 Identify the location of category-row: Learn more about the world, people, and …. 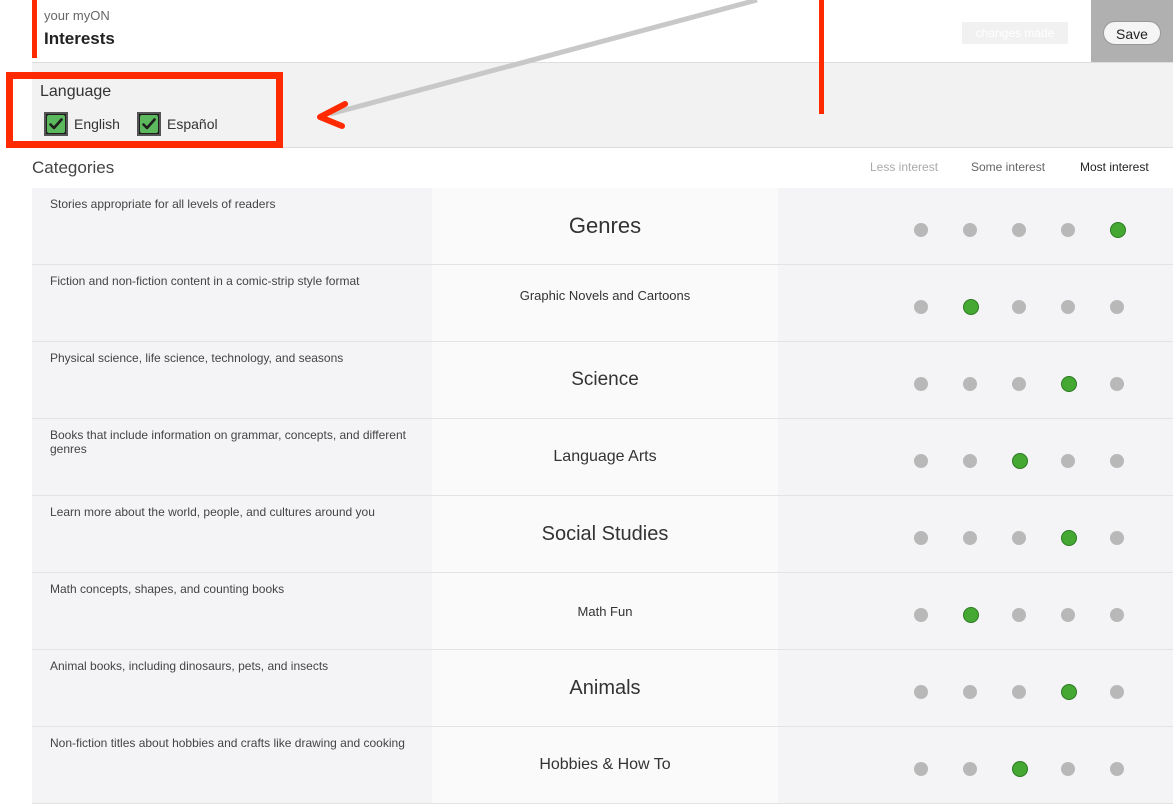
(602, 534).